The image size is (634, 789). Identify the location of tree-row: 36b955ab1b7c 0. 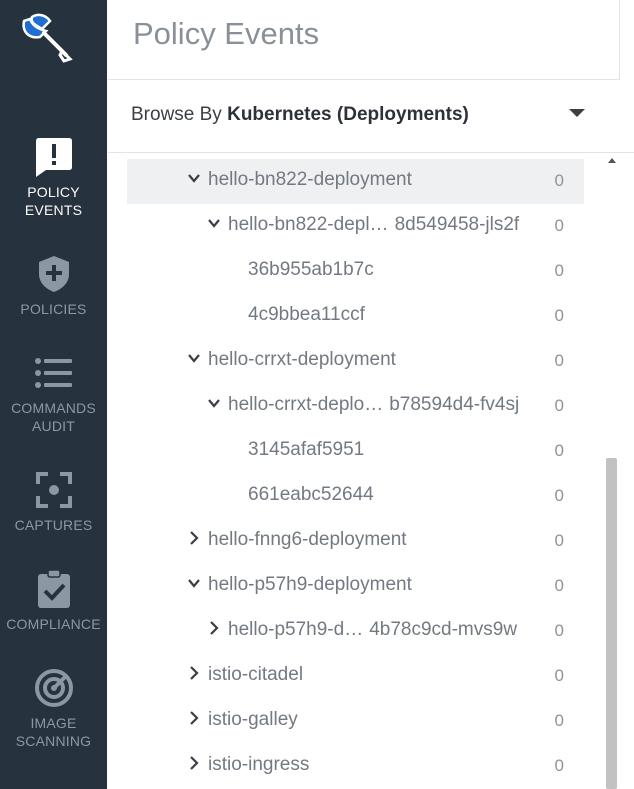
(355, 271).